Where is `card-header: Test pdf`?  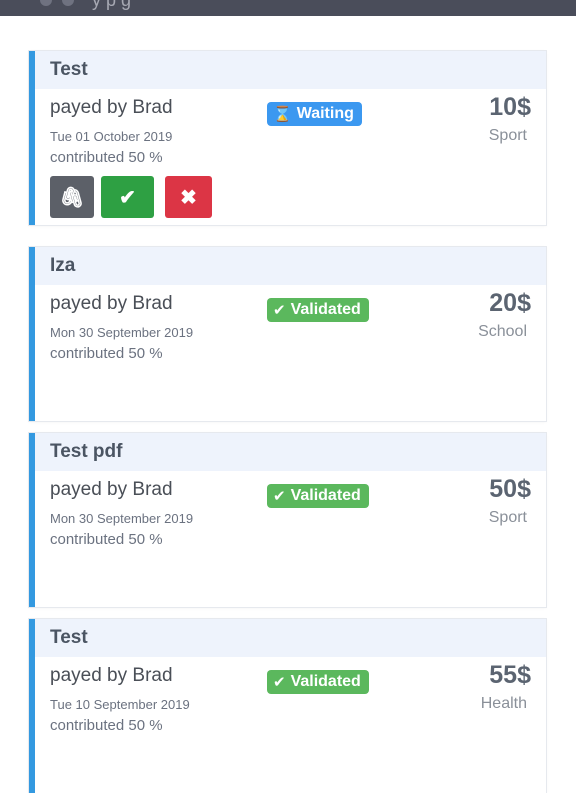 card-header: Test pdf is located at coordinates (290, 452).